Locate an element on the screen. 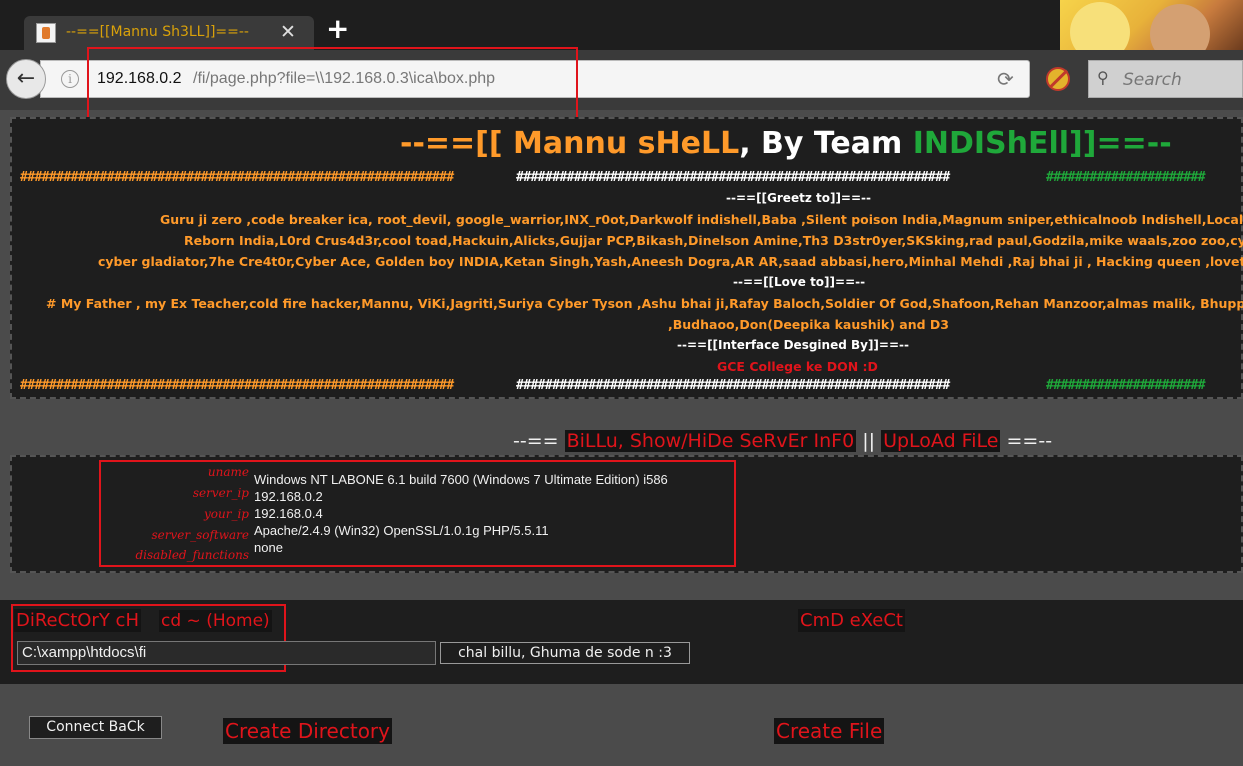 This screenshot has height=766, width=1243. label-server-ip: server_ip is located at coordinates (220, 493).